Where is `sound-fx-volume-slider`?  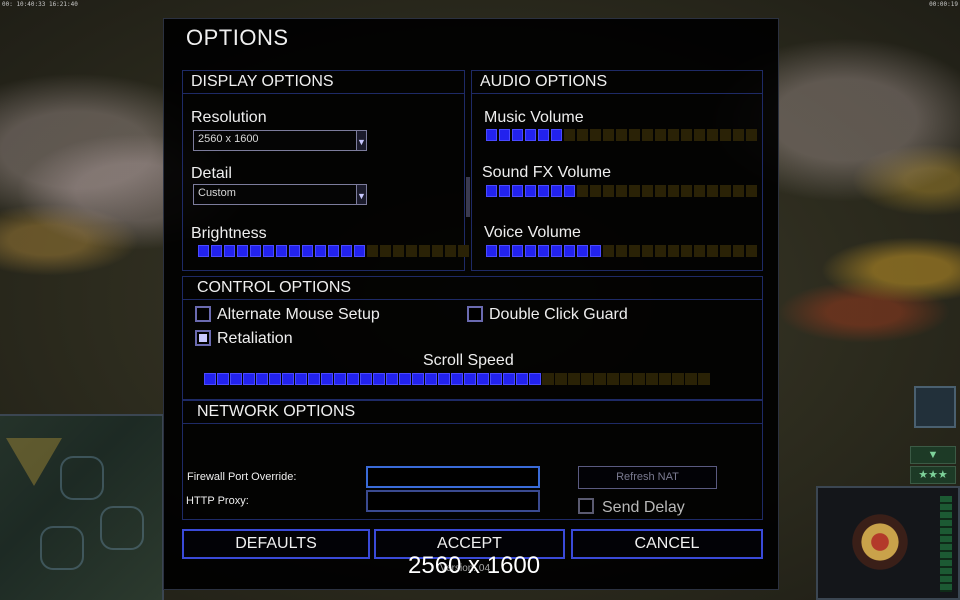 sound-fx-volume-slider is located at coordinates (621, 191).